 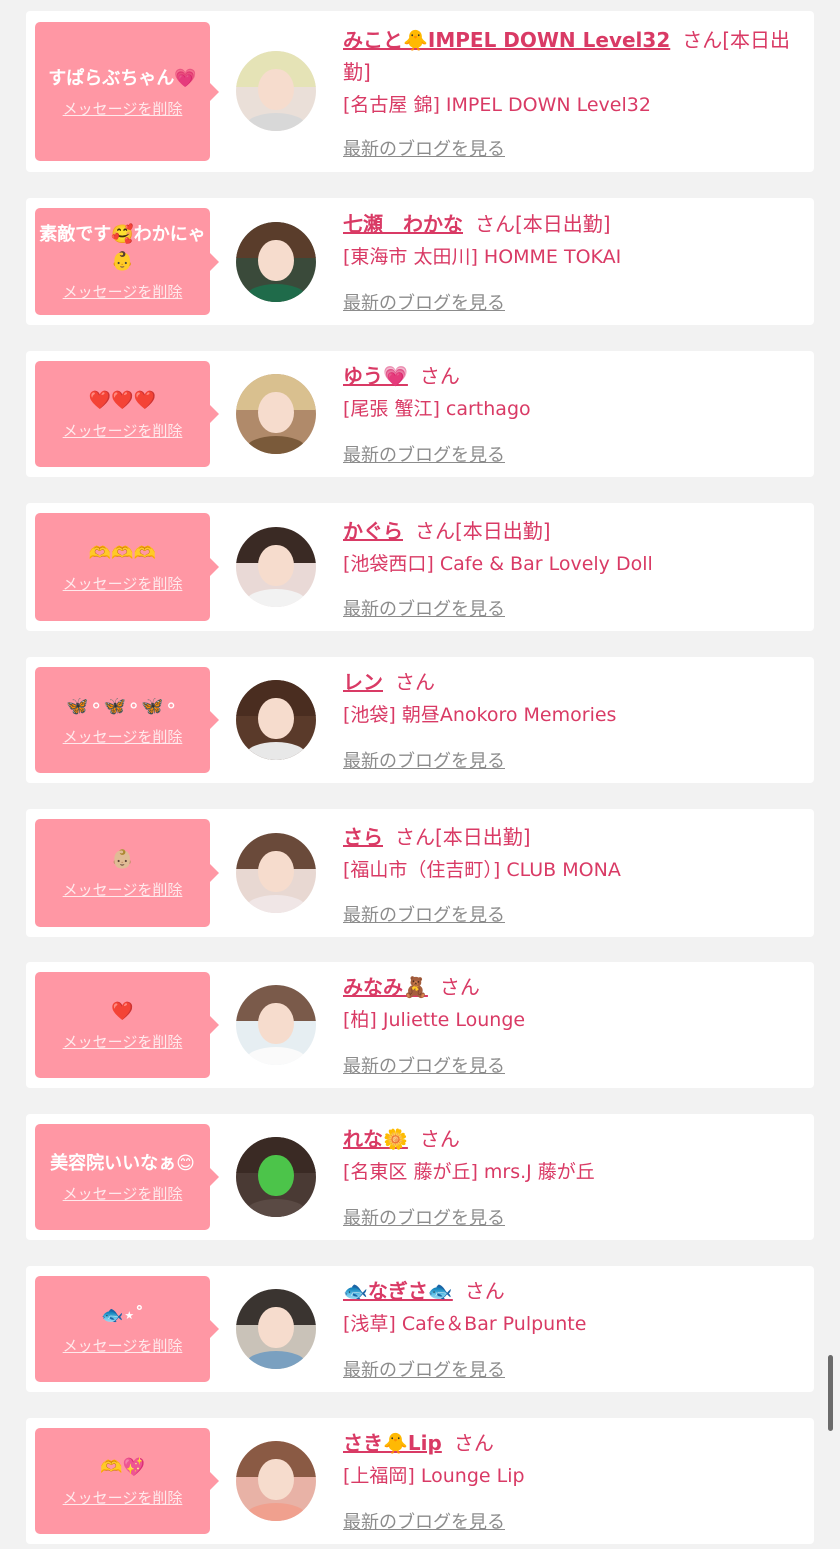 I want to click on profile-name-link: 七瀬 わかな, so click(x=403, y=224).